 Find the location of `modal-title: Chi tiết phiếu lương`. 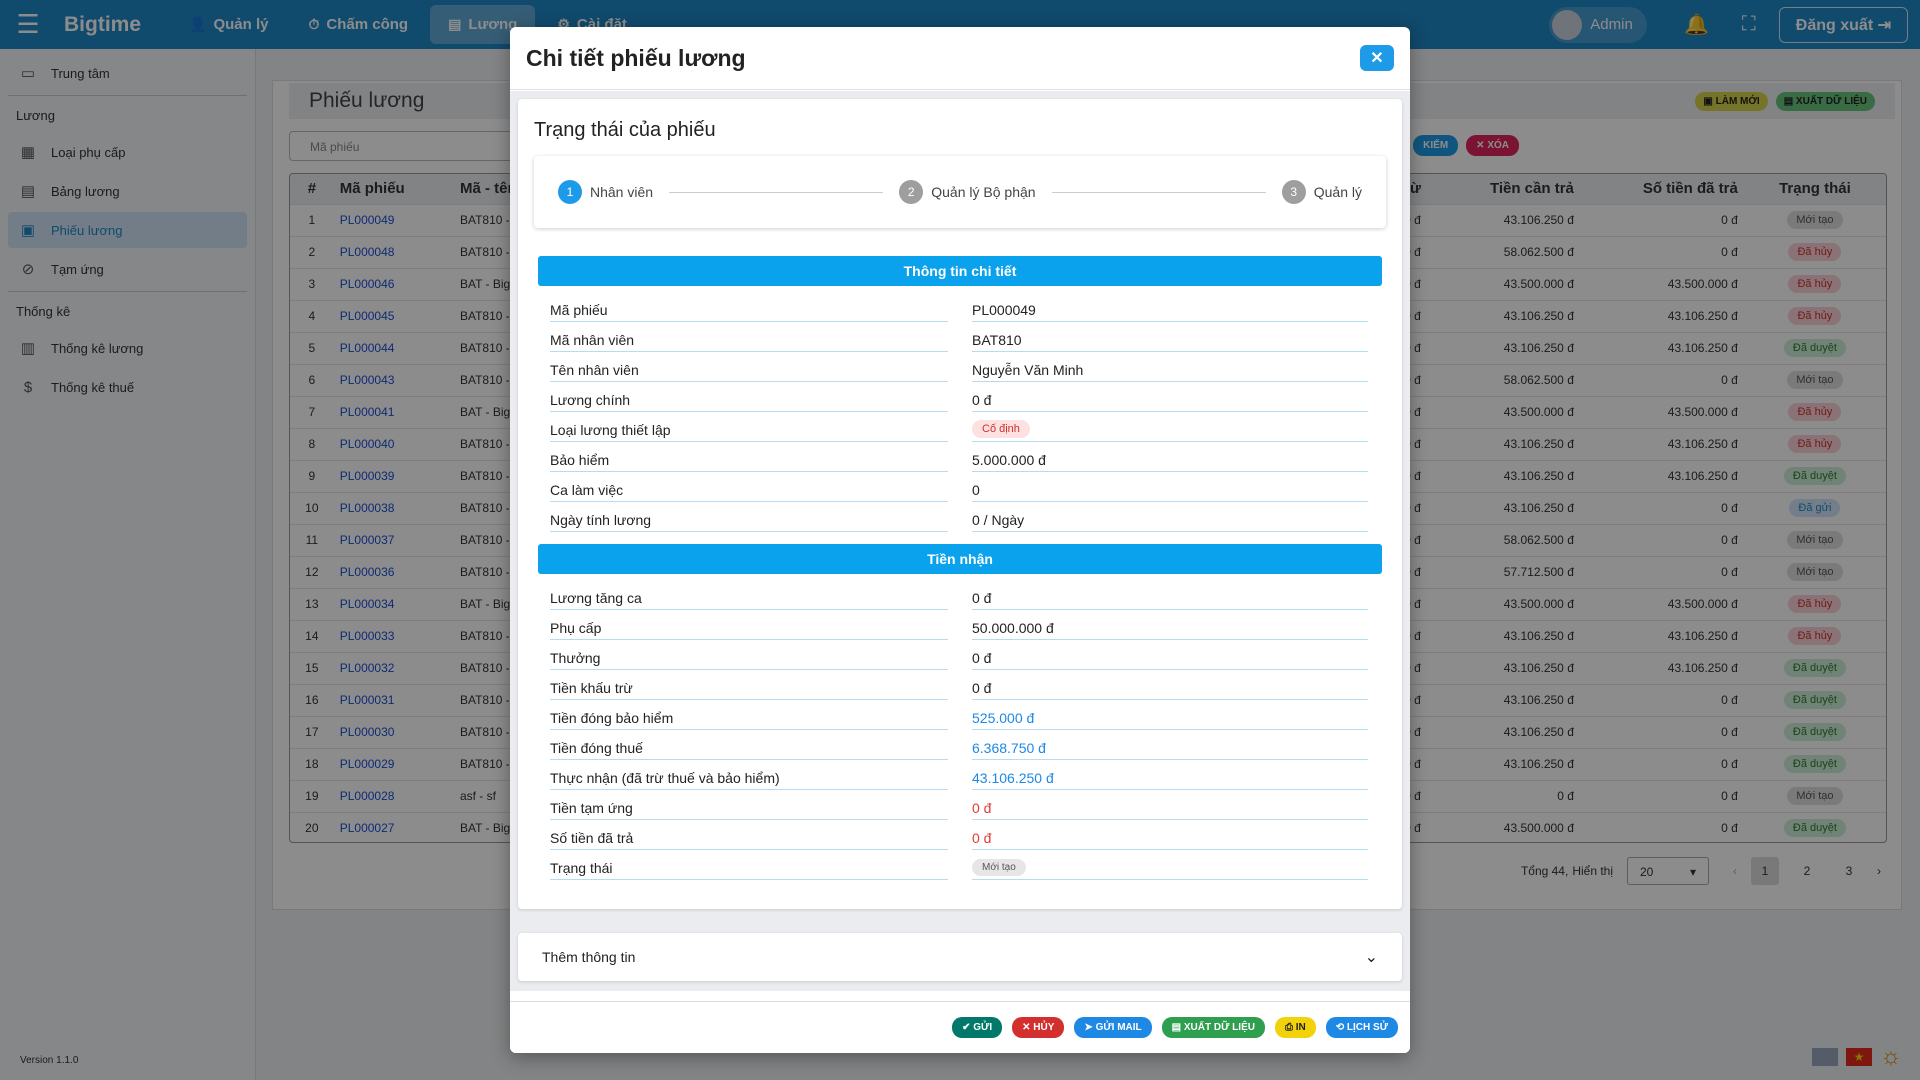

modal-title: Chi tiết phiếu lương is located at coordinates (636, 57).